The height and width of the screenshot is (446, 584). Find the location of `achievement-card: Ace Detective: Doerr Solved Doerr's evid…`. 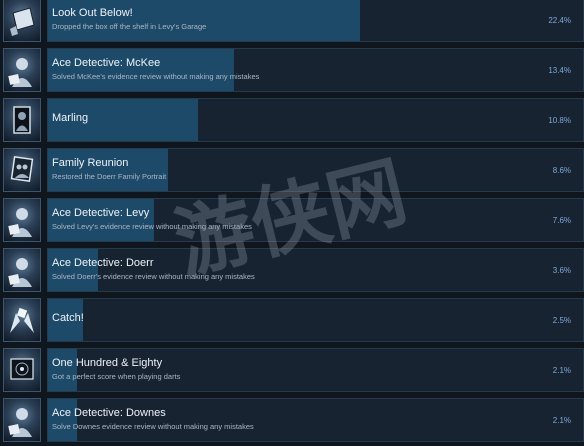

achievement-card: Ace Detective: Doerr Solved Doerr's evid… is located at coordinates (315, 270).